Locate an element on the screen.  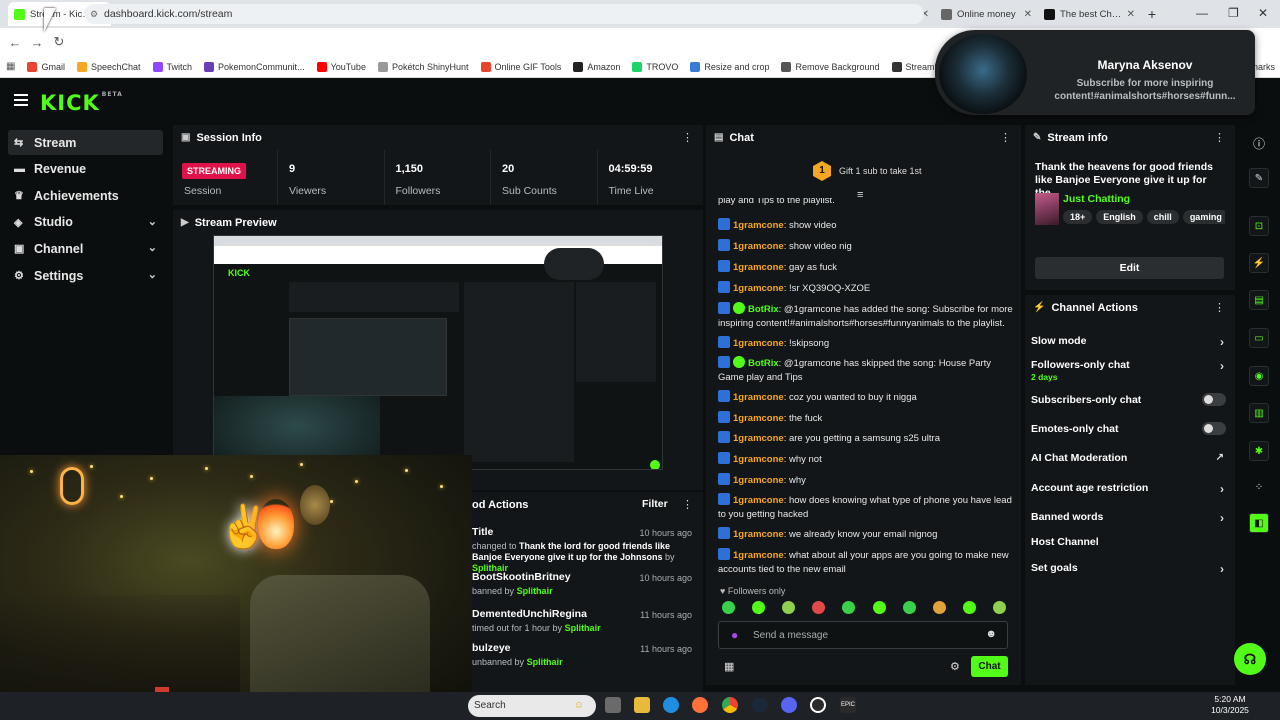
channel-action-ai-chat-moderation: AI Chat Moderation ↗ is located at coordinates (1128, 458).